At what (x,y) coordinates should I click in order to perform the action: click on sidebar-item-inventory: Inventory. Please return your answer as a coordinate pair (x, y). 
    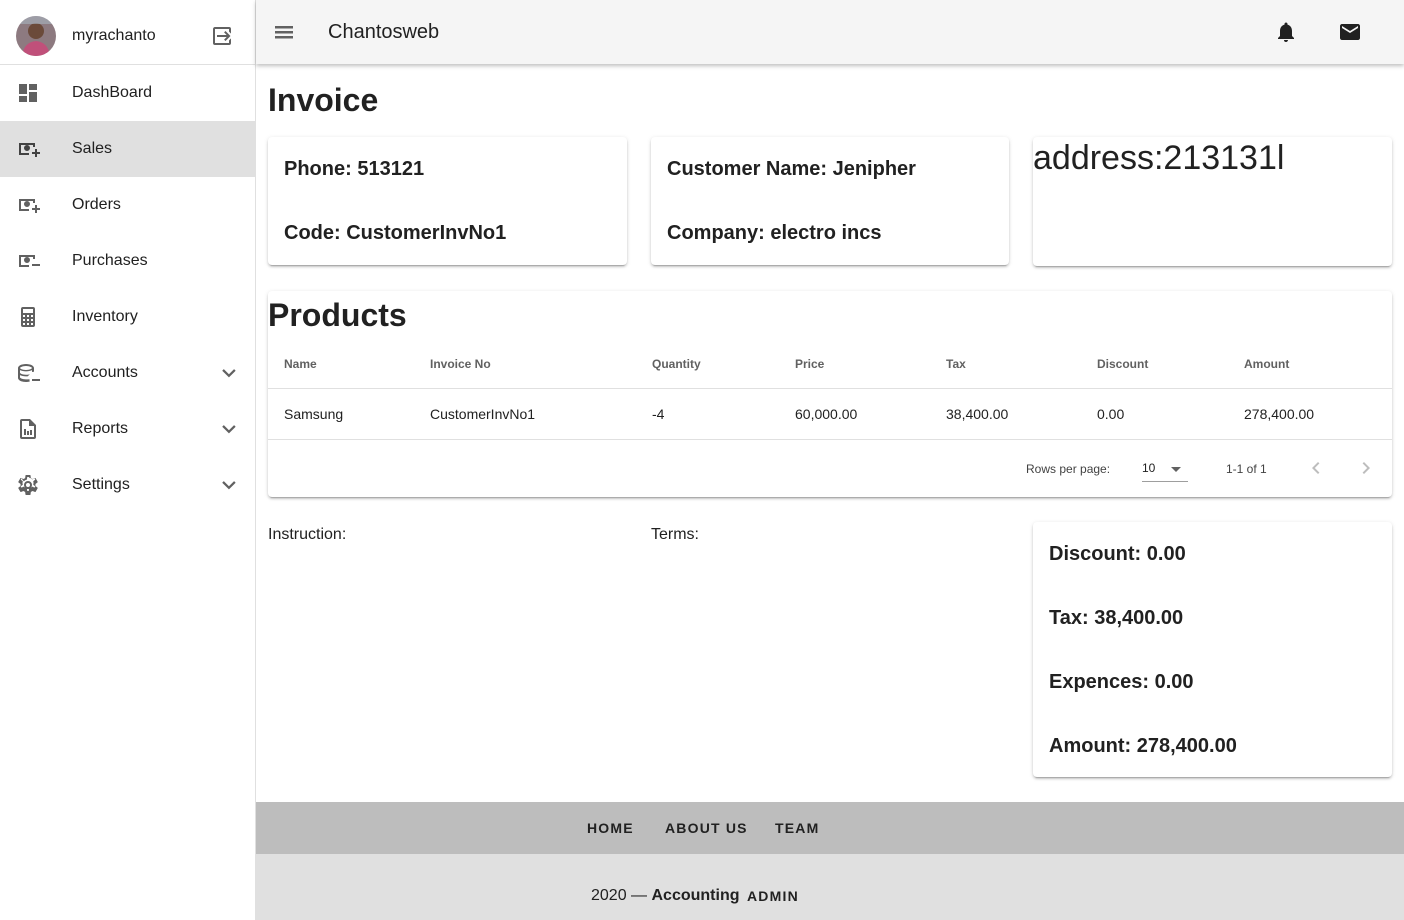
    Looking at the image, I should click on (127, 317).